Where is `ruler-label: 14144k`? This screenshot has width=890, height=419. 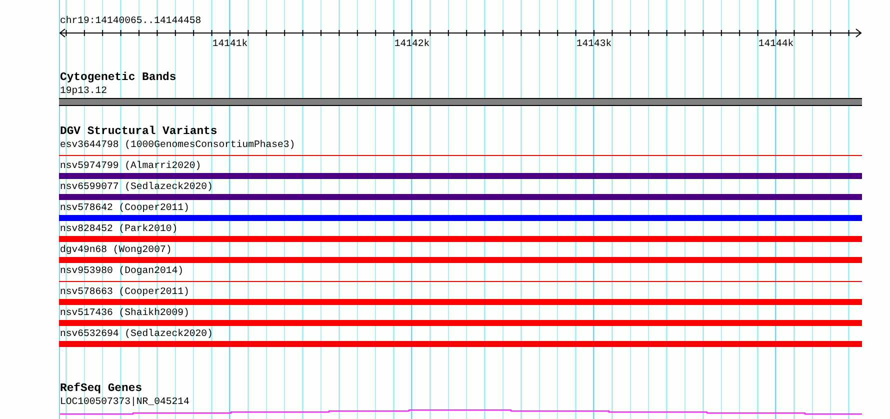 ruler-label: 14144k is located at coordinates (776, 43).